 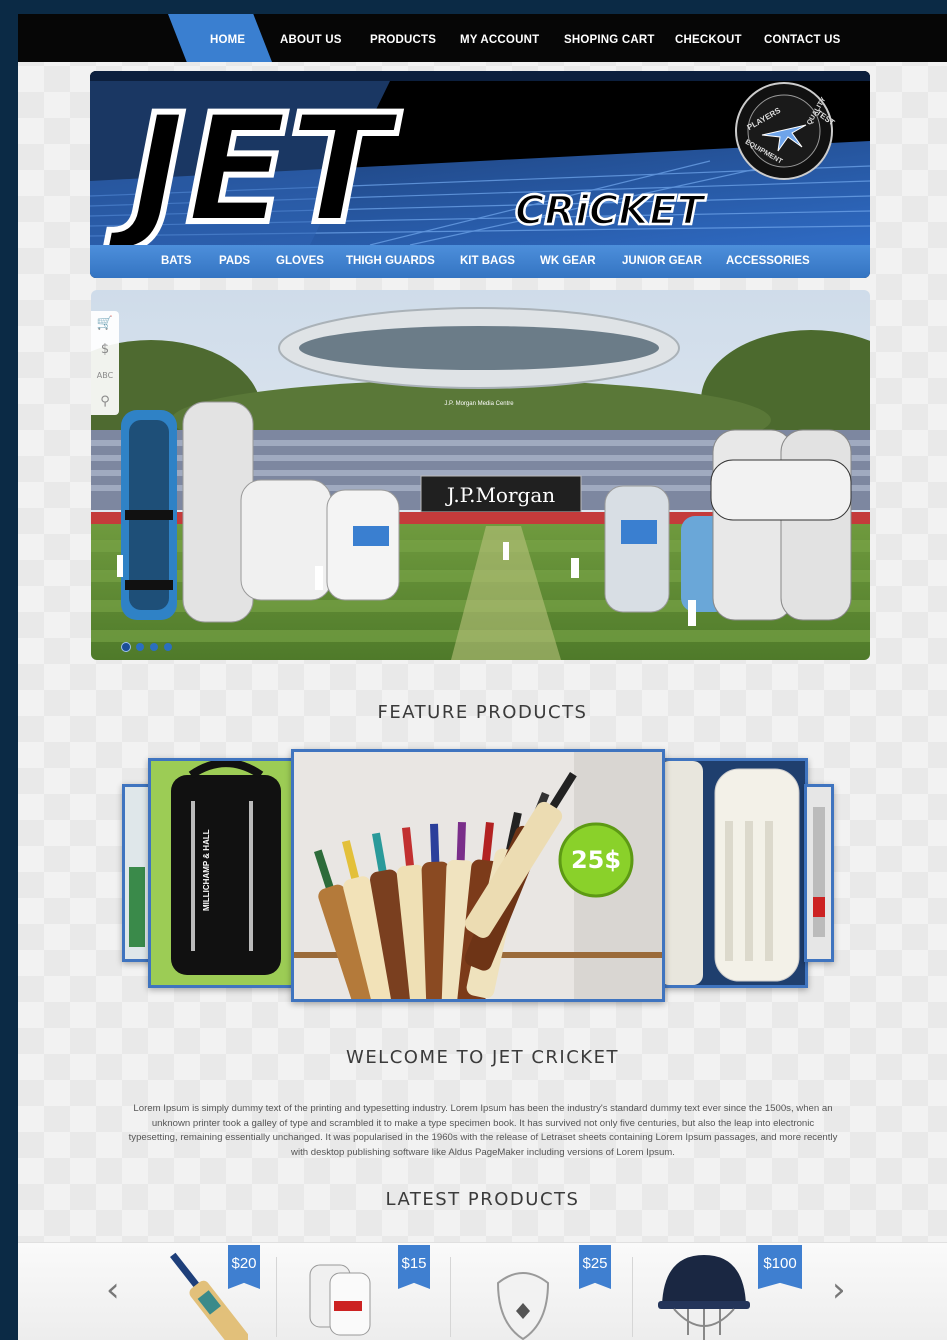 I want to click on gloves-image, so click(x=340, y=1300).